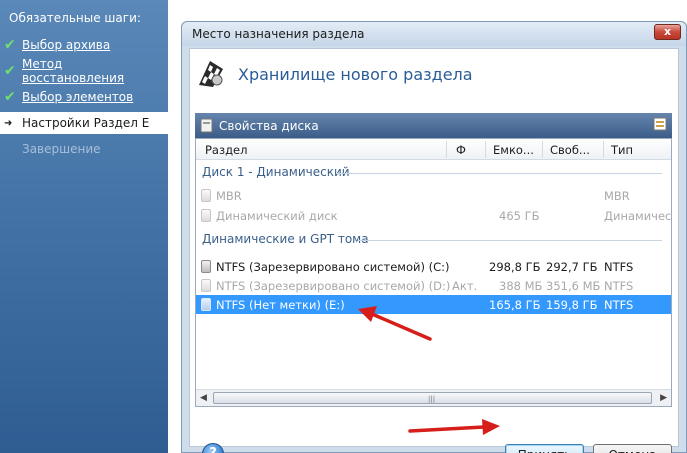  Describe the element at coordinates (276, 172) in the screenshot. I see `group-label: Диск 1 - Динамический` at that location.